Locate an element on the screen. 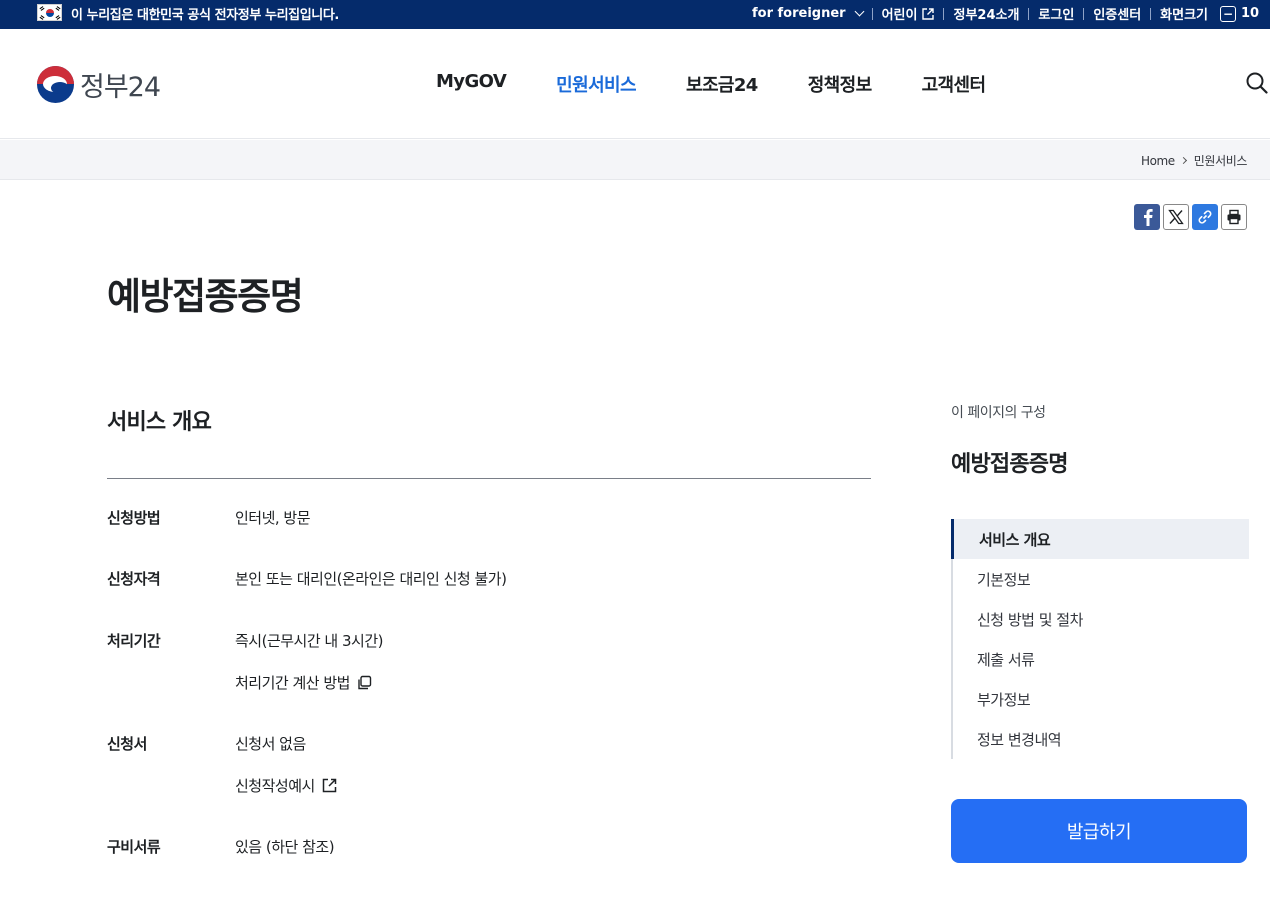 The image size is (1270, 897). facebook-share-button is located at coordinates (1147, 217).